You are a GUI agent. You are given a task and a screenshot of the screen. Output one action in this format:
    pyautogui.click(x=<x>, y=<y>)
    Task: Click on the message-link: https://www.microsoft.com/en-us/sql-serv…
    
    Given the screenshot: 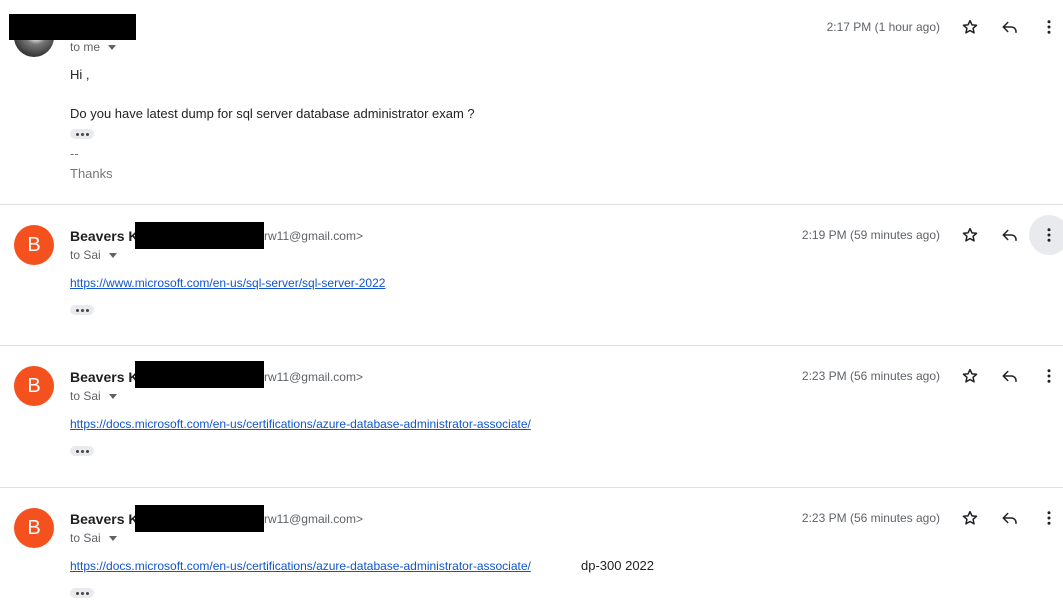 What is the action you would take?
    pyautogui.click(x=227, y=283)
    